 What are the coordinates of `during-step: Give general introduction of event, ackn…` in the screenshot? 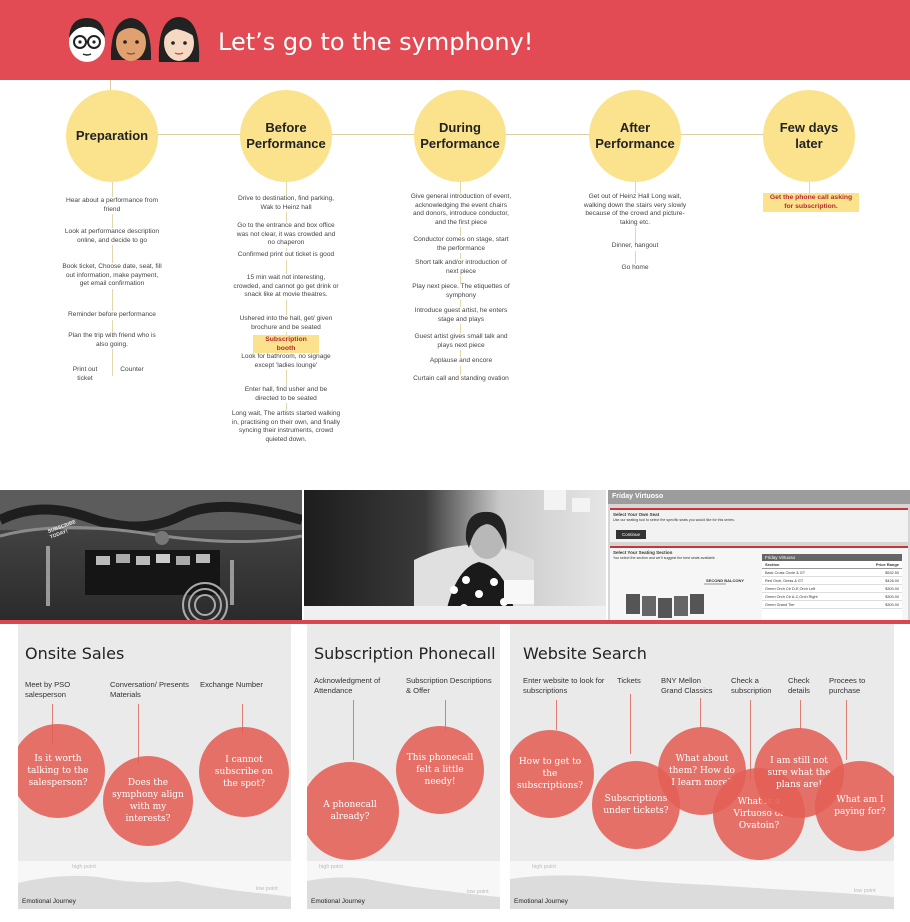 It's located at (461, 210).